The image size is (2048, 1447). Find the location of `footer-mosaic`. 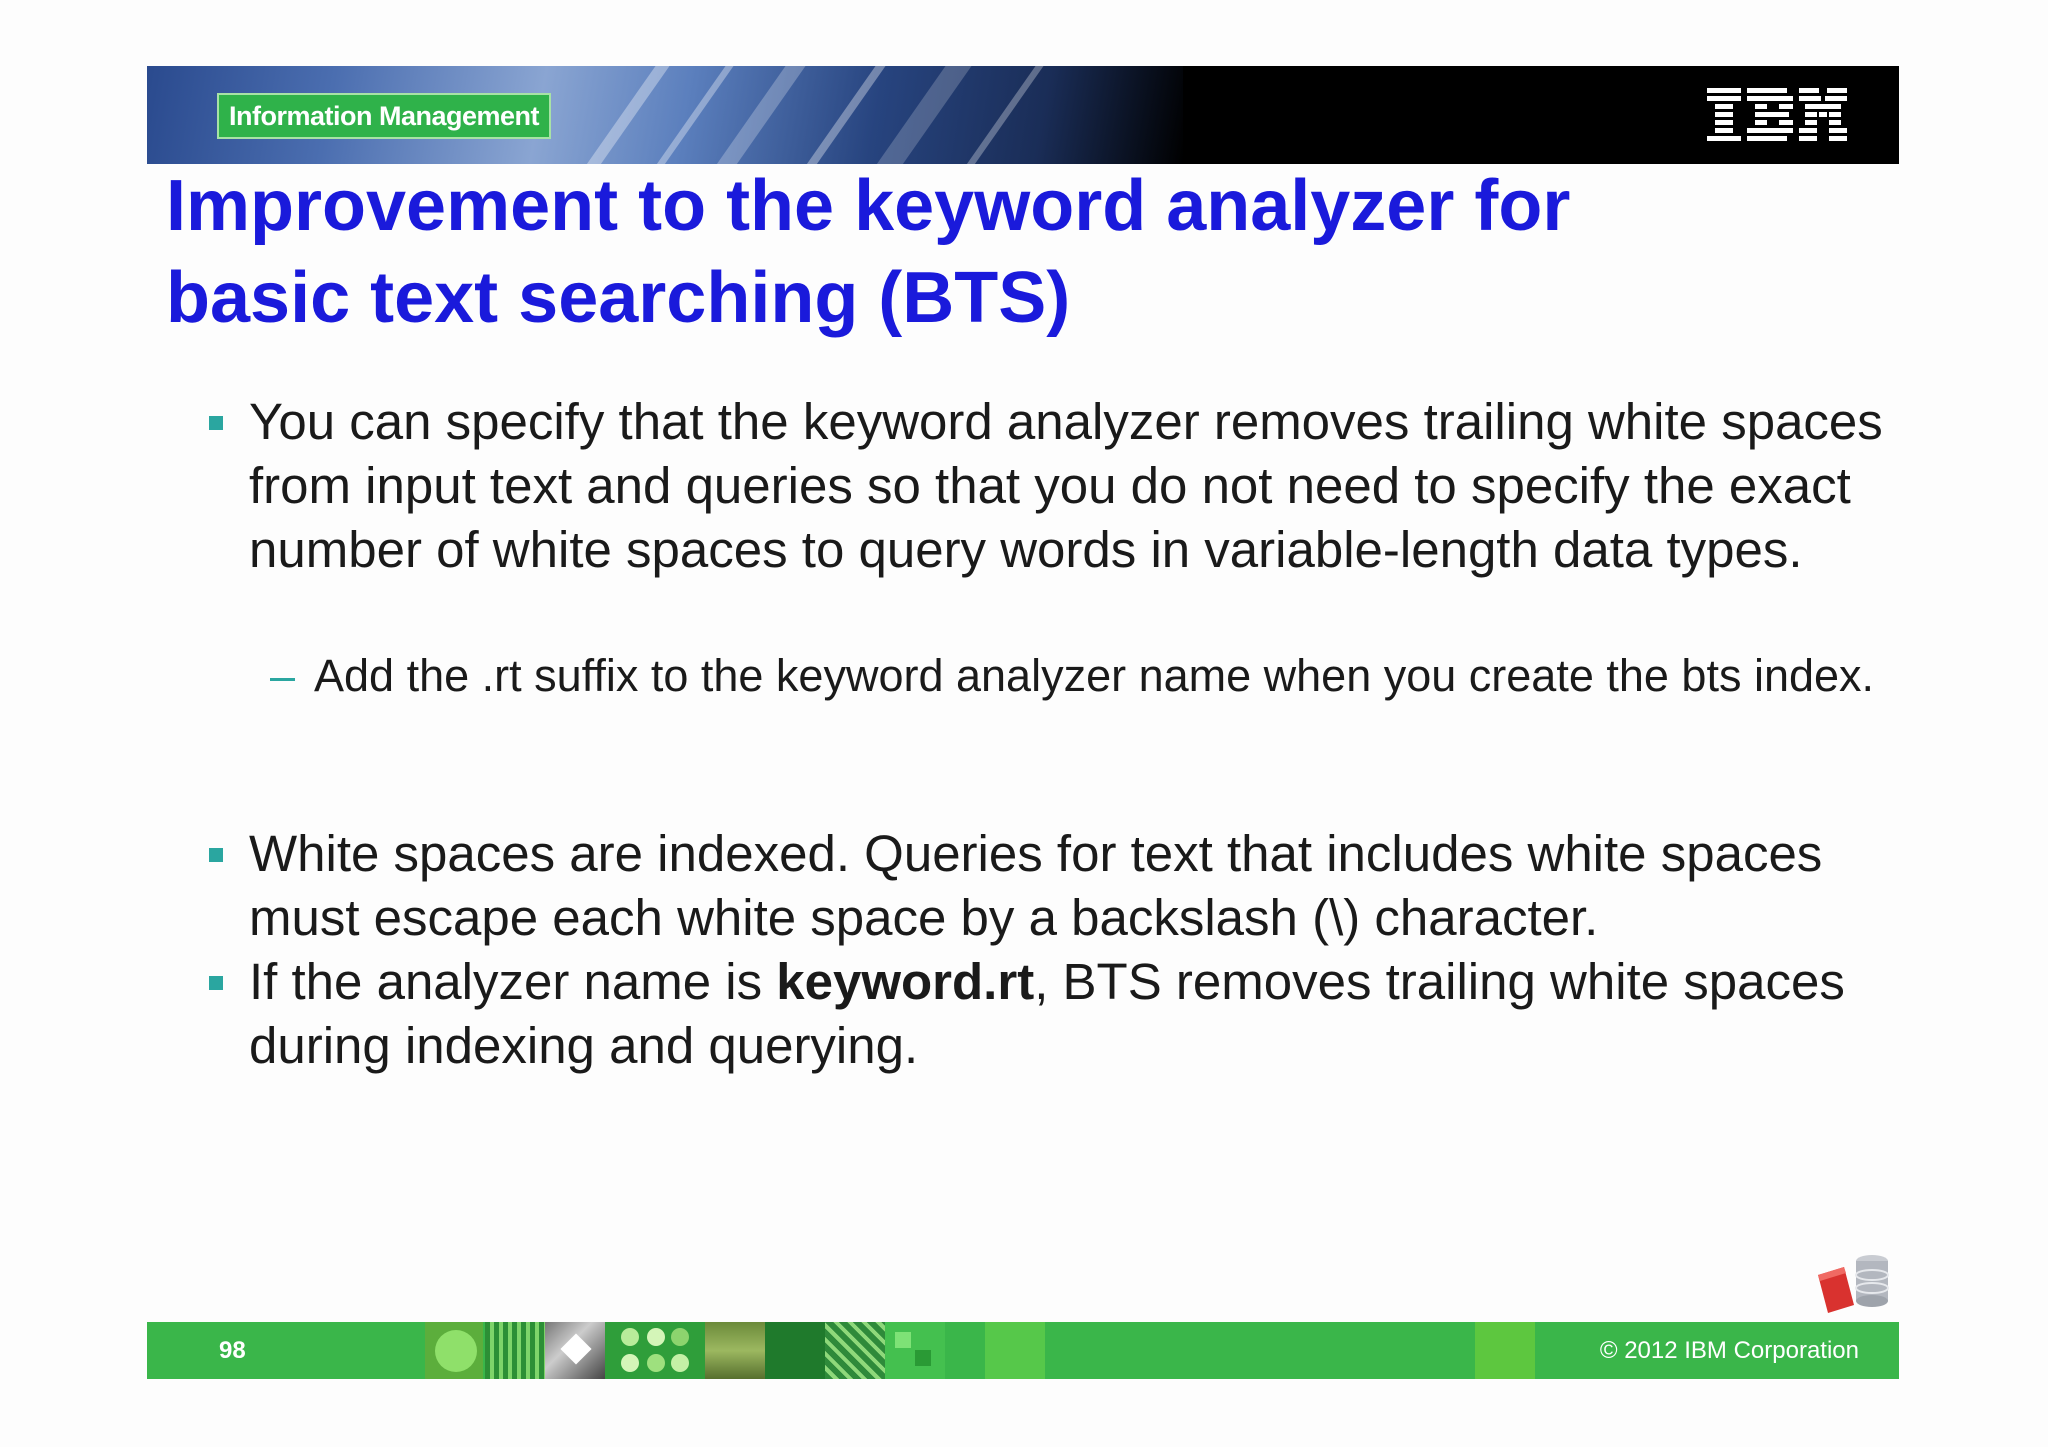

footer-mosaic is located at coordinates (1022, 1350).